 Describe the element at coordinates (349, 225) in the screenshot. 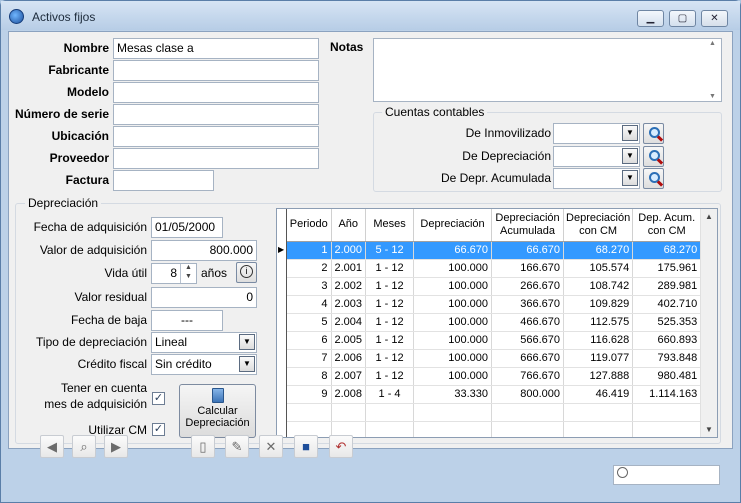

I see `column-header: Año` at that location.